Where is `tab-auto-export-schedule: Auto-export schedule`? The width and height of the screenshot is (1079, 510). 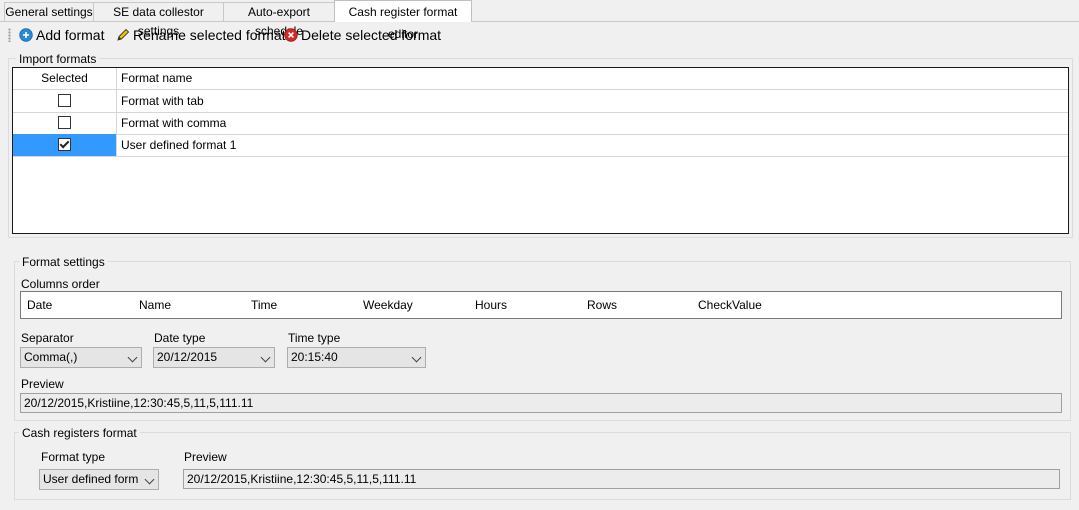 tab-auto-export-schedule: Auto-export schedule is located at coordinates (279, 20).